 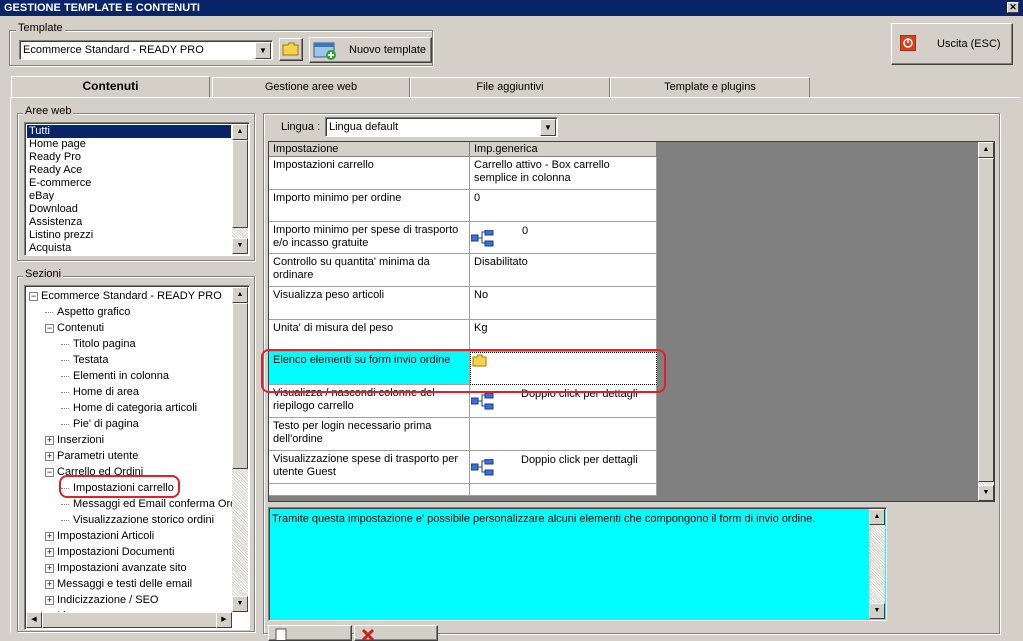 I want to click on grid-row-value: Disabilitato, so click(x=563, y=270).